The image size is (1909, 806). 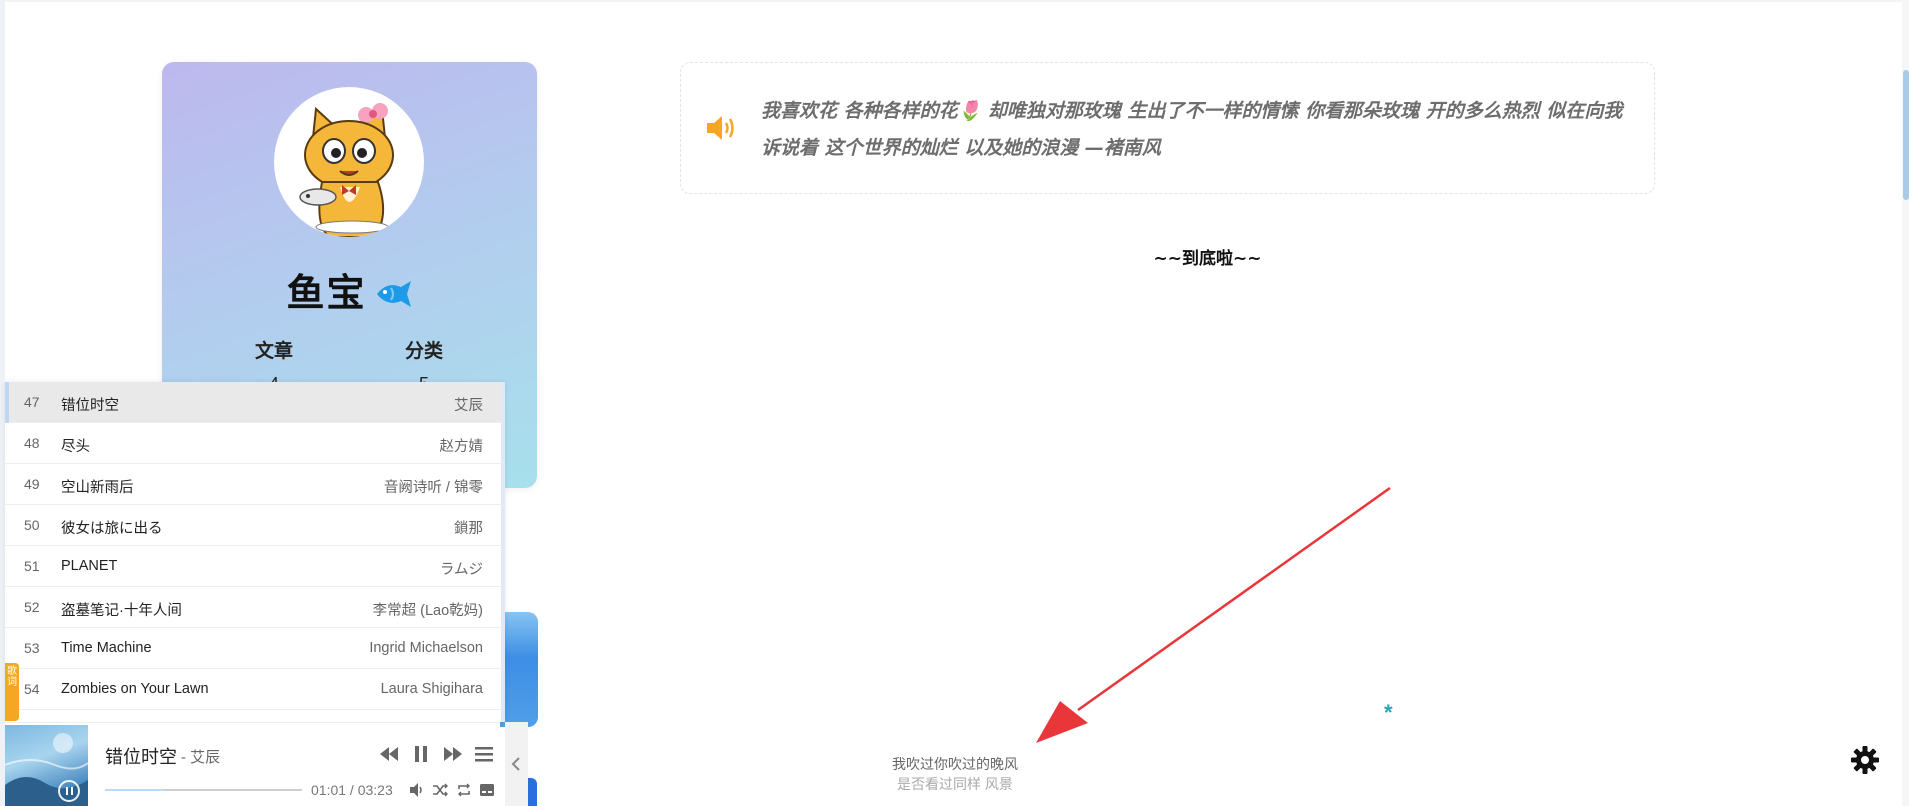 I want to click on track-artist: 赵方婧, so click(x=461, y=447).